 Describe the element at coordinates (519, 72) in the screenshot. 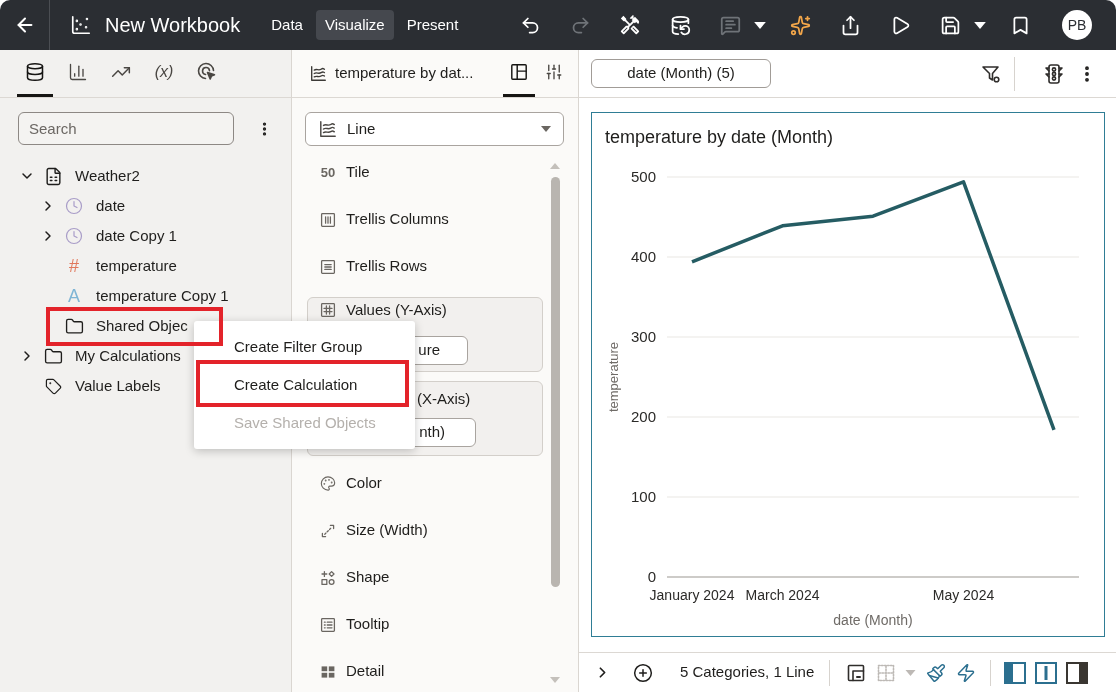

I see `panels-icon` at that location.